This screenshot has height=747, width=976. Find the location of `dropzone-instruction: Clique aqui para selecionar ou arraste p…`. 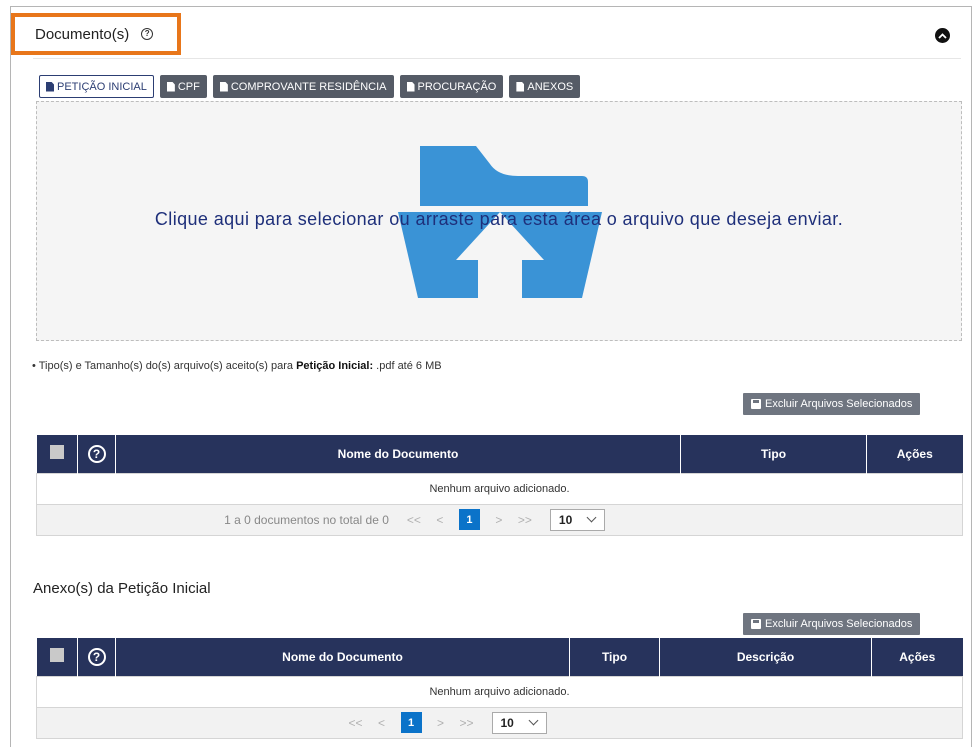

dropzone-instruction: Clique aqui para selecionar ou arraste p… is located at coordinates (499, 219).